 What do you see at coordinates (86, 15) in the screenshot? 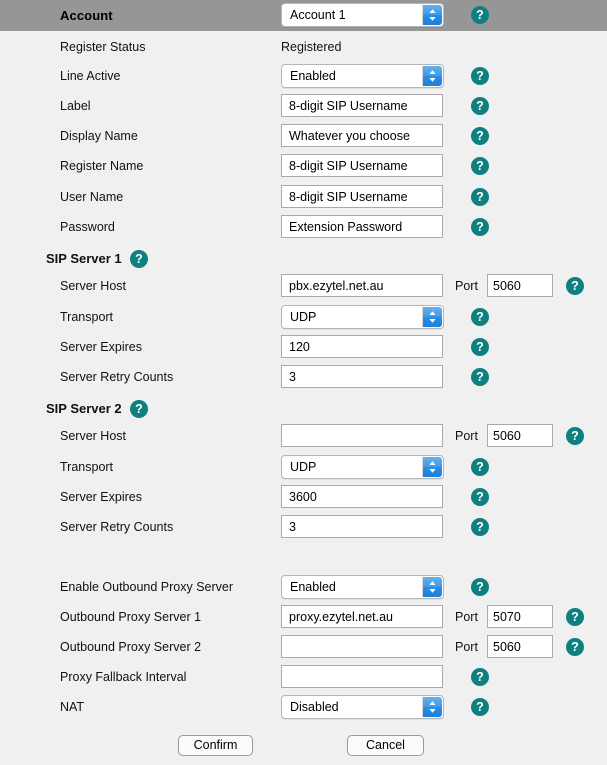
I see `page-title: Account` at bounding box center [86, 15].